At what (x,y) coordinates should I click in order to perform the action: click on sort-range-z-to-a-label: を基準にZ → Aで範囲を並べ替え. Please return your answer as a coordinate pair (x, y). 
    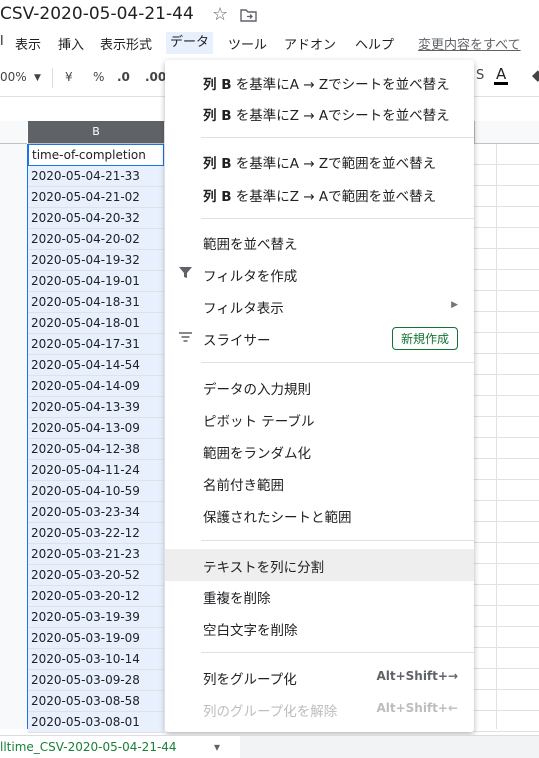
    Looking at the image, I should click on (334, 197).